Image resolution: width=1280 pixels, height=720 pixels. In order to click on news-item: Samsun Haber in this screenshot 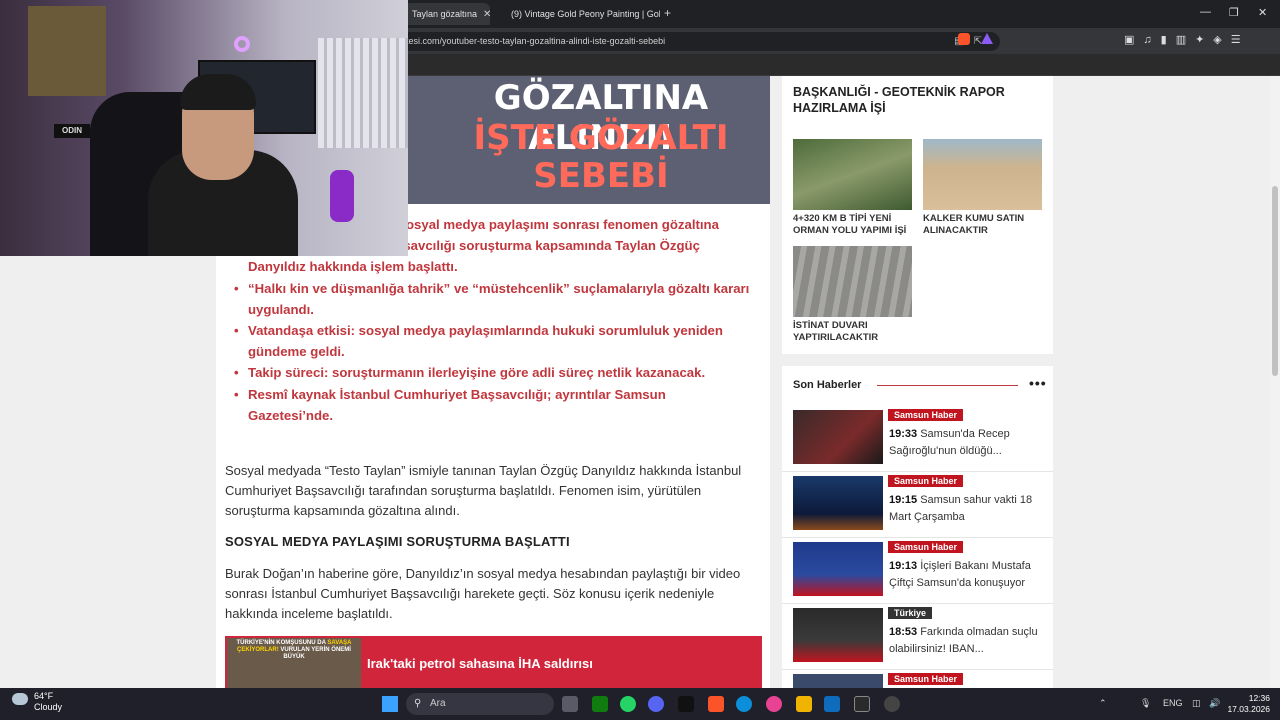, I will do `click(917, 679)`.